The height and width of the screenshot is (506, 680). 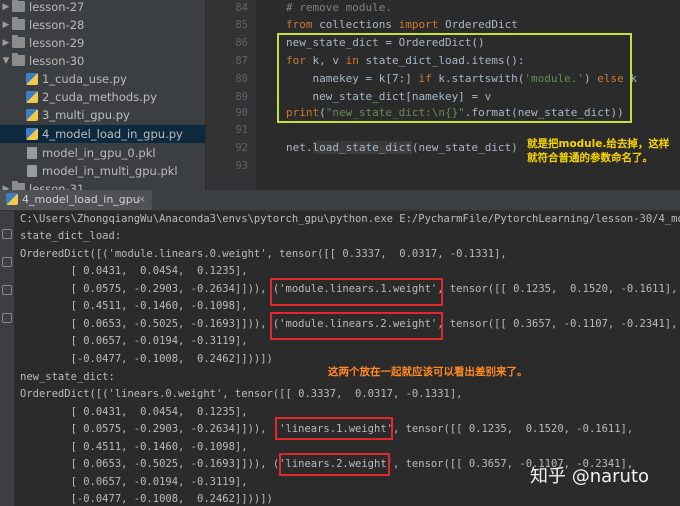 I want to click on annotation-remove-module: 就是把module.给去掉，这样就符合普通的参数命名了。, so click(x=598, y=151).